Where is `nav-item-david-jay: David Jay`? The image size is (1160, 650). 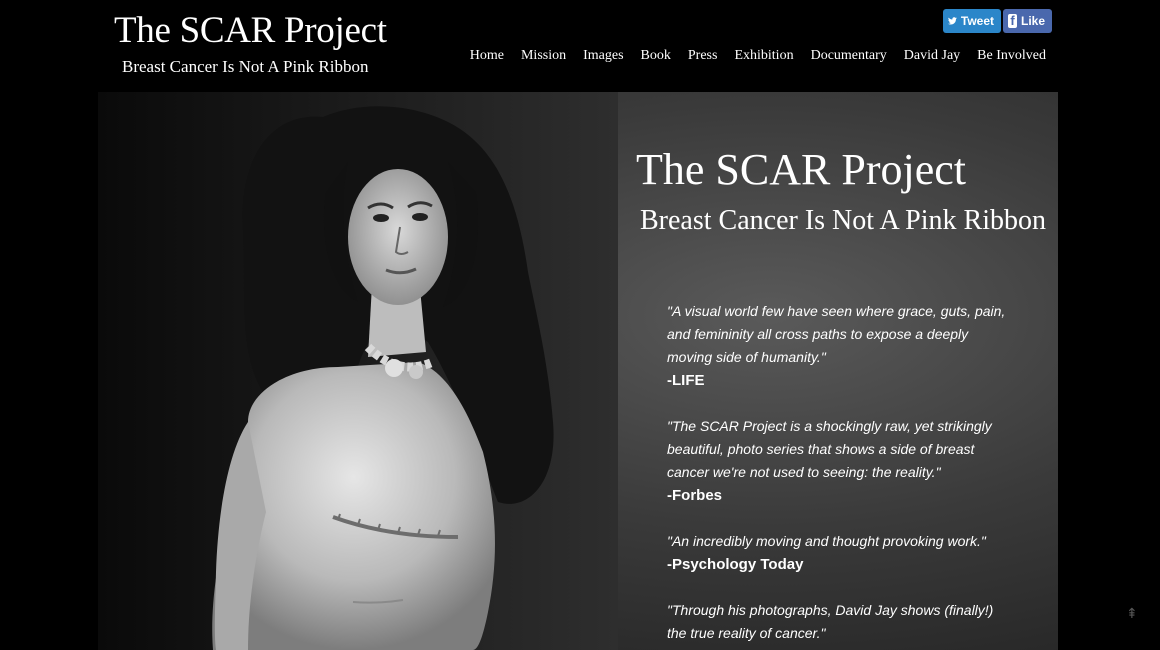 nav-item-david-jay: David Jay is located at coordinates (932, 56).